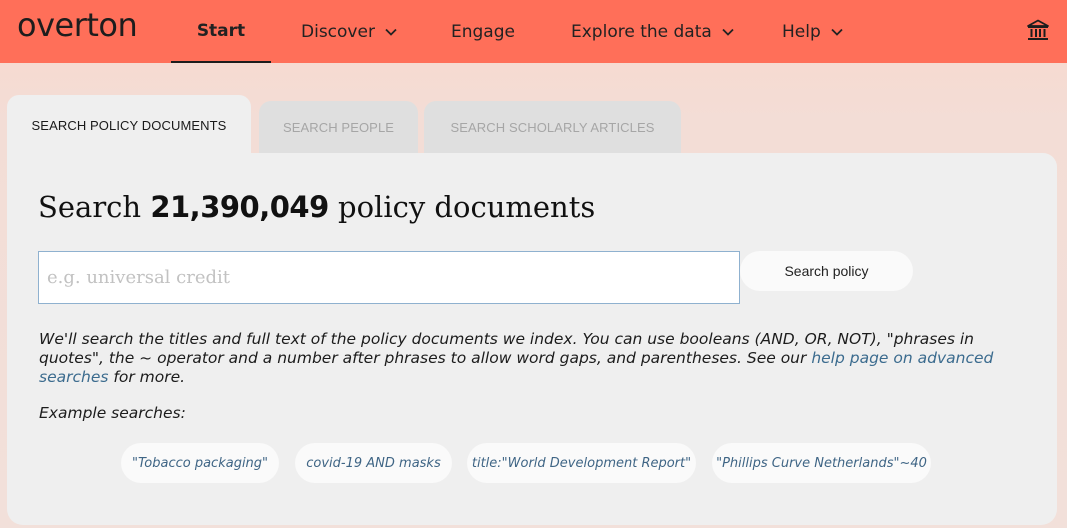 The height and width of the screenshot is (528, 1067). Describe the element at coordinates (581, 463) in the screenshot. I see `example-search-chip: title:"World Development Report"` at that location.